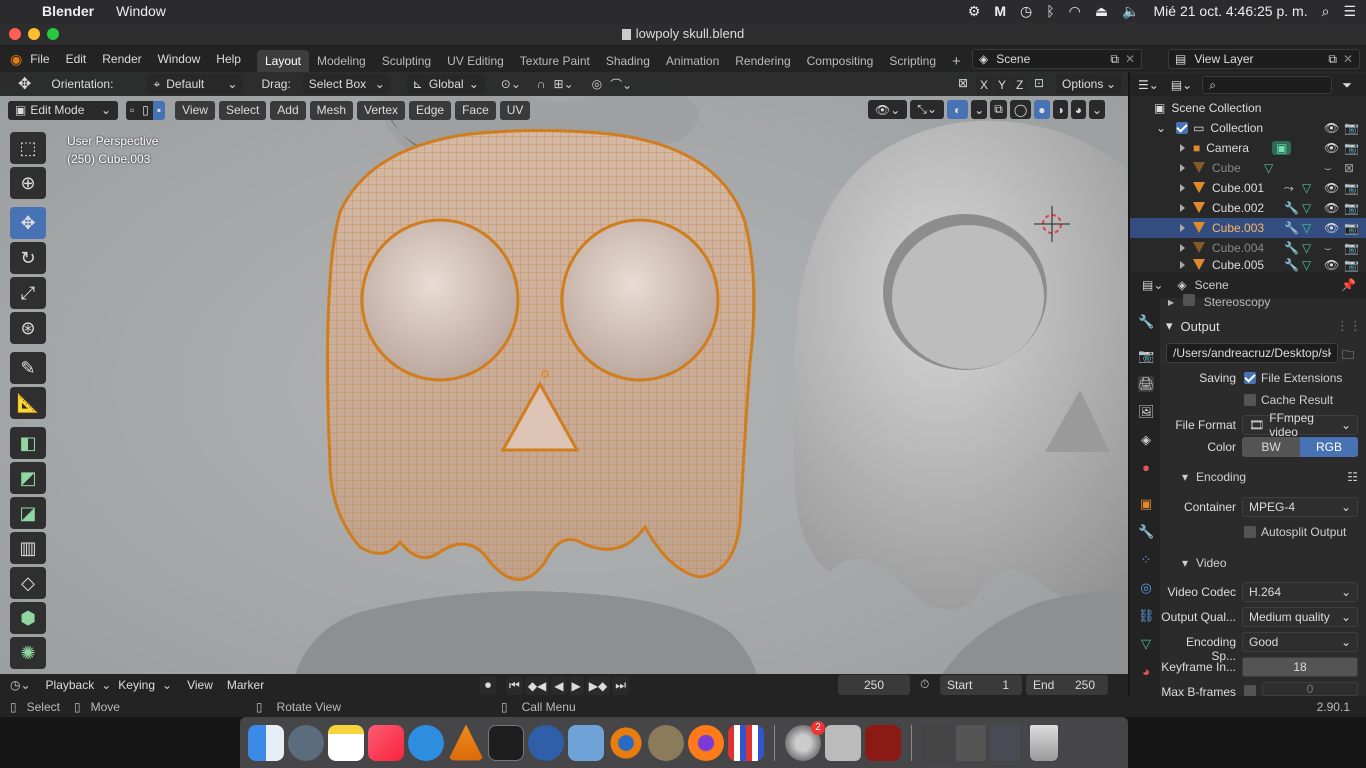 The width and height of the screenshot is (1366, 768). What do you see at coordinates (843, 742) in the screenshot?
I see `disk-utility-app-icon` at bounding box center [843, 742].